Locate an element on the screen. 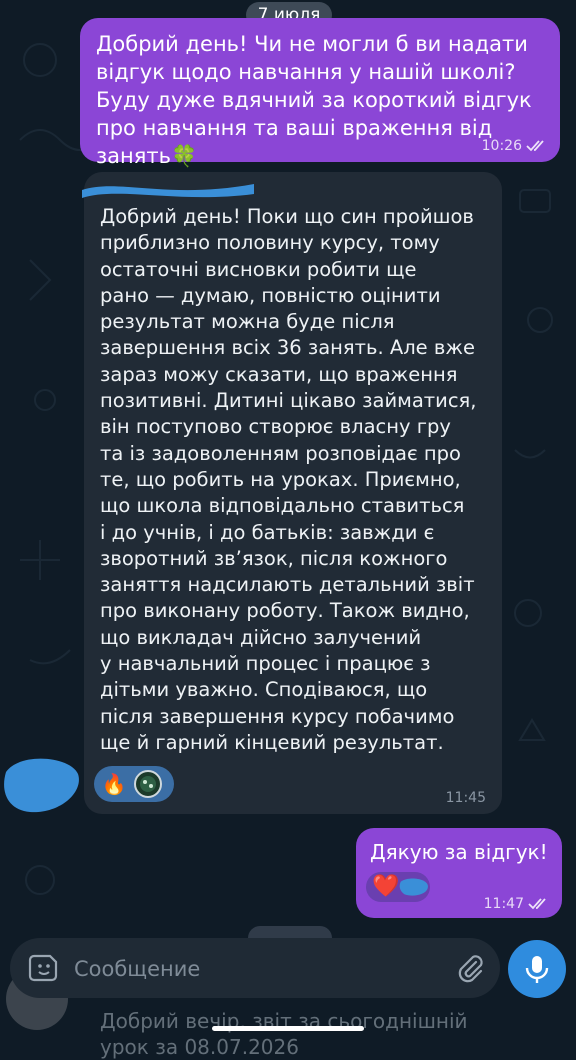 The height and width of the screenshot is (1060, 576). microphone-icon is located at coordinates (537, 969).